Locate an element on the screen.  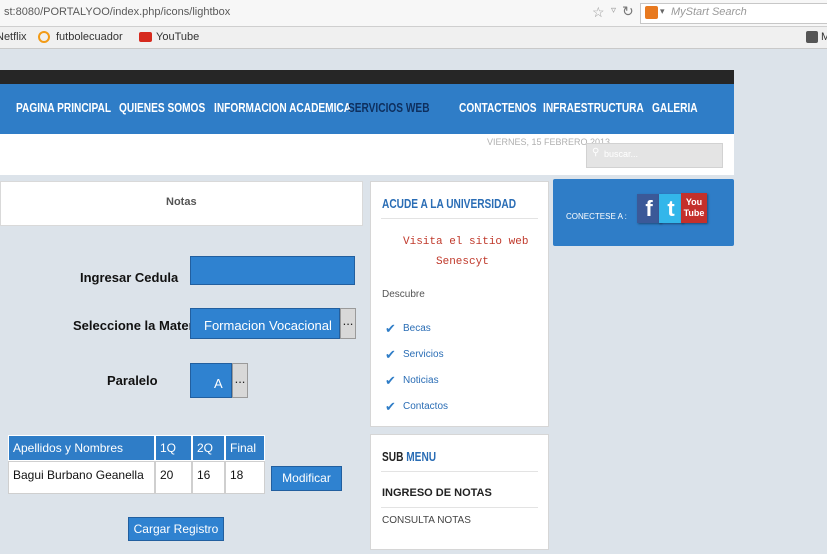
search-icon: ⚲ is located at coordinates (596, 152).